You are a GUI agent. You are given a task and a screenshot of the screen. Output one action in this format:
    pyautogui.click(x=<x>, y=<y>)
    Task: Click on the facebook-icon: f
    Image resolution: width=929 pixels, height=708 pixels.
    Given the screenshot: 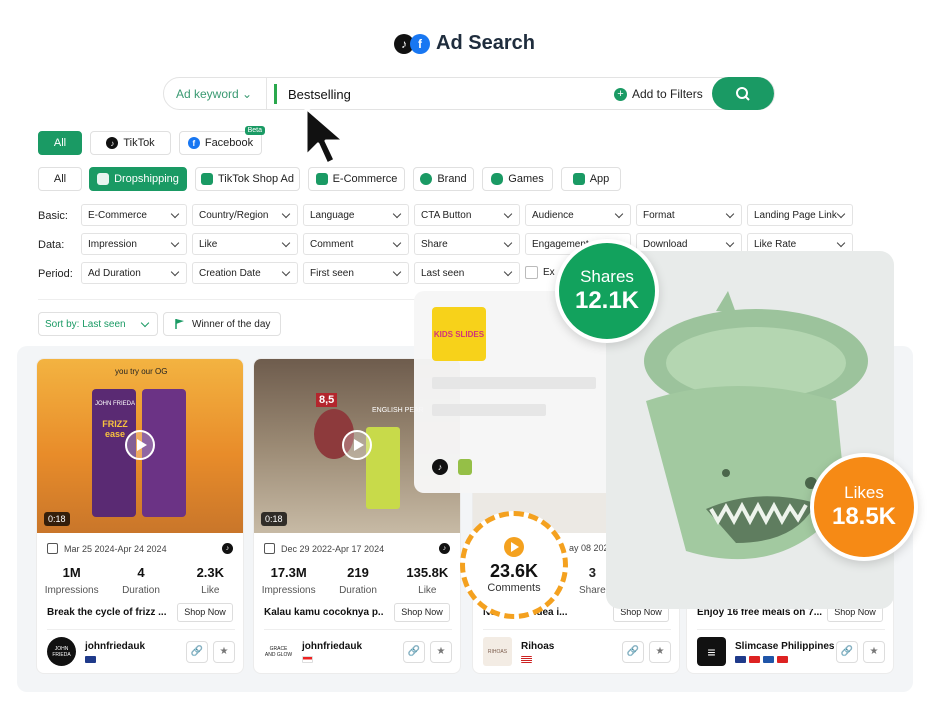 What is the action you would take?
    pyautogui.click(x=193, y=143)
    